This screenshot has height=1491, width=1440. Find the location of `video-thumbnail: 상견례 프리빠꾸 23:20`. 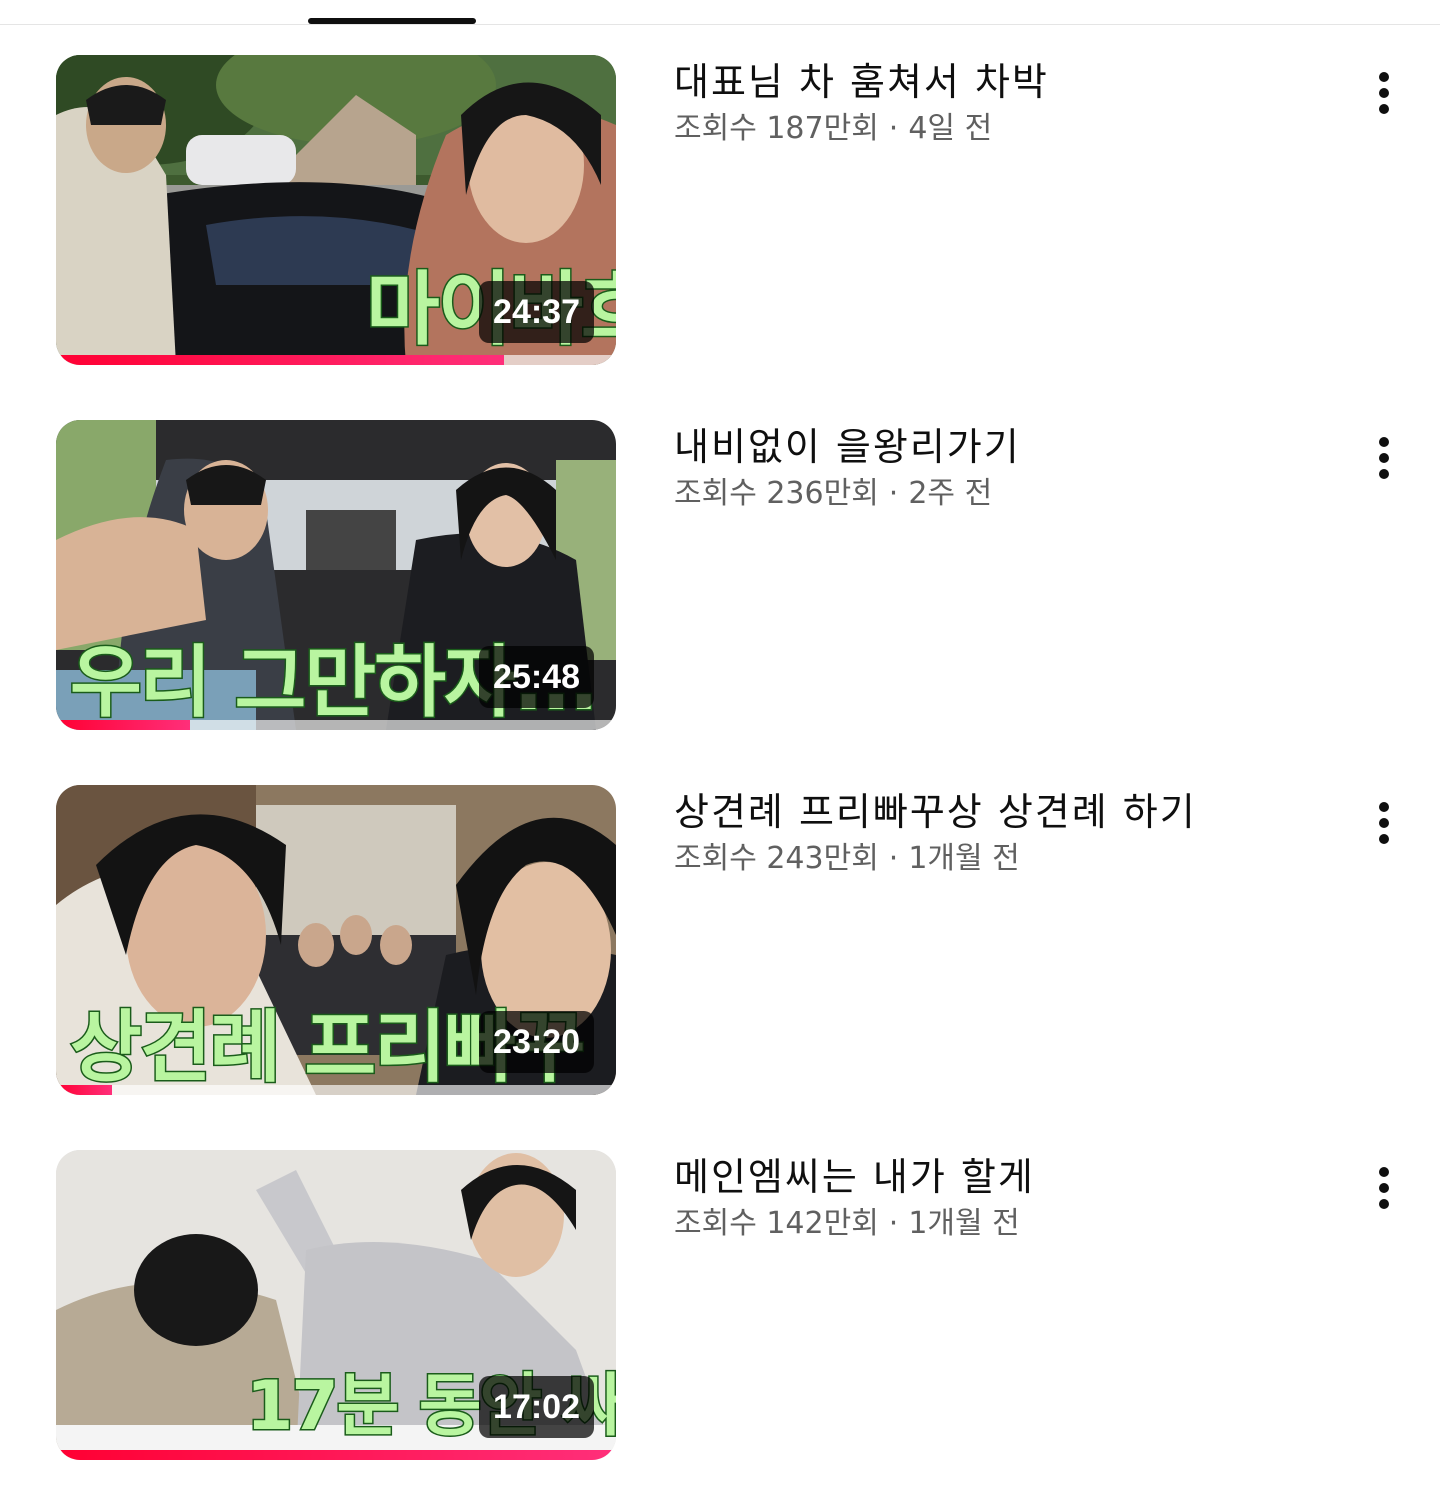

video-thumbnail: 상견례 프리빠꾸 23:20 is located at coordinates (336, 940).